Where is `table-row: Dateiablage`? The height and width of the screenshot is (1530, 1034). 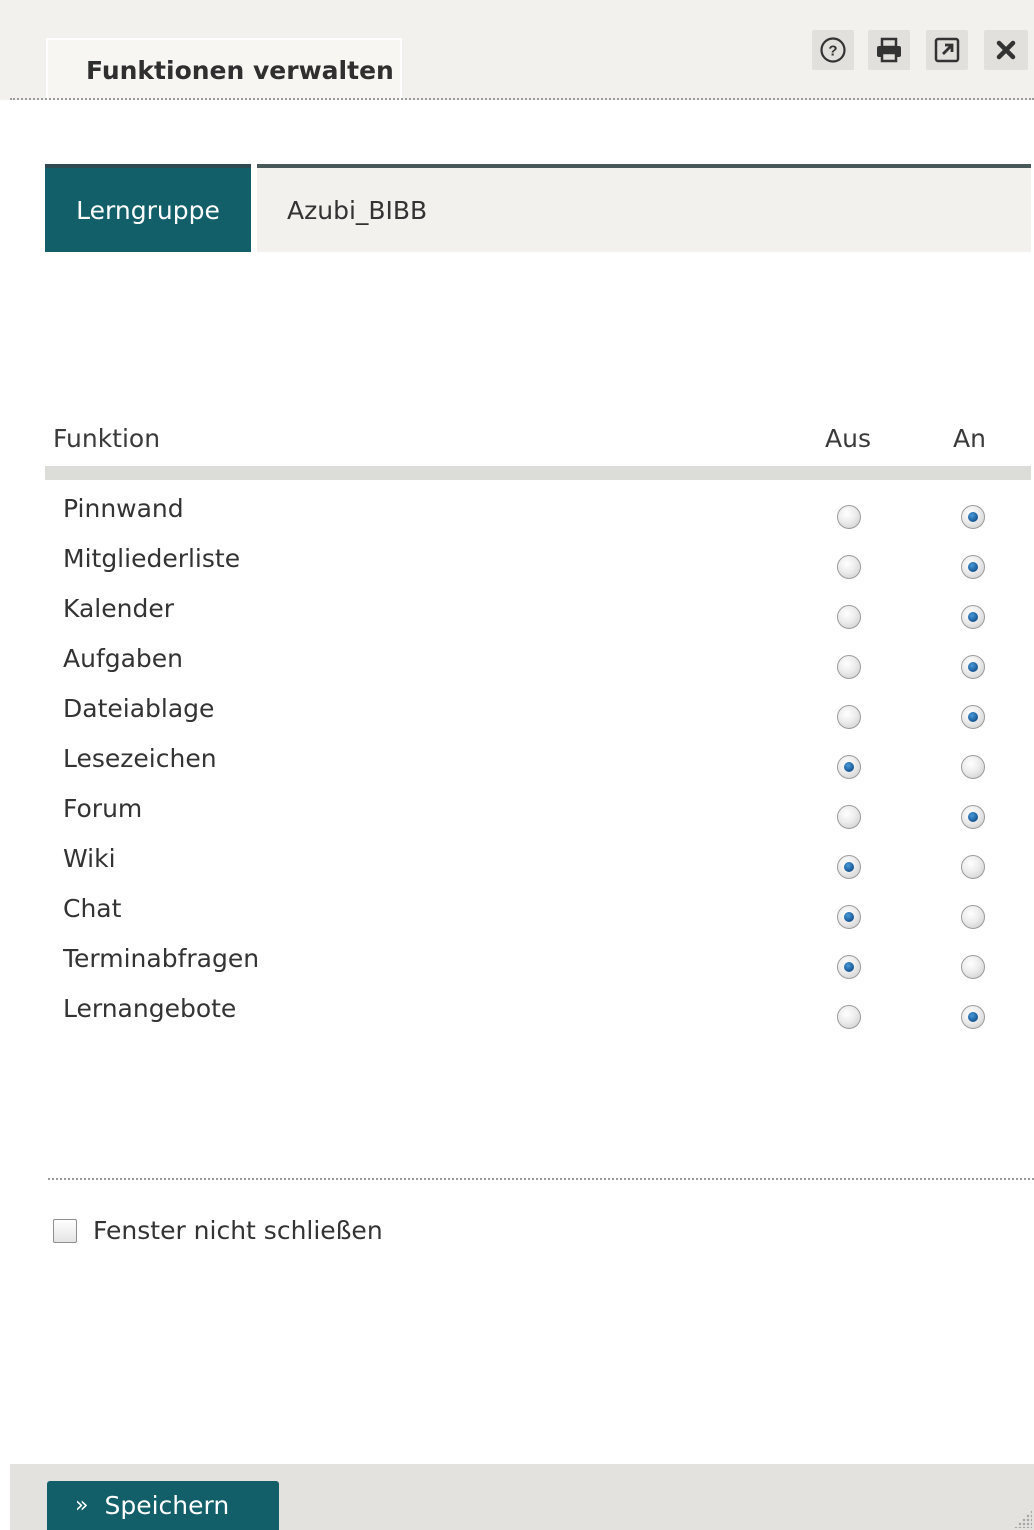 table-row: Dateiablage is located at coordinates (538, 715).